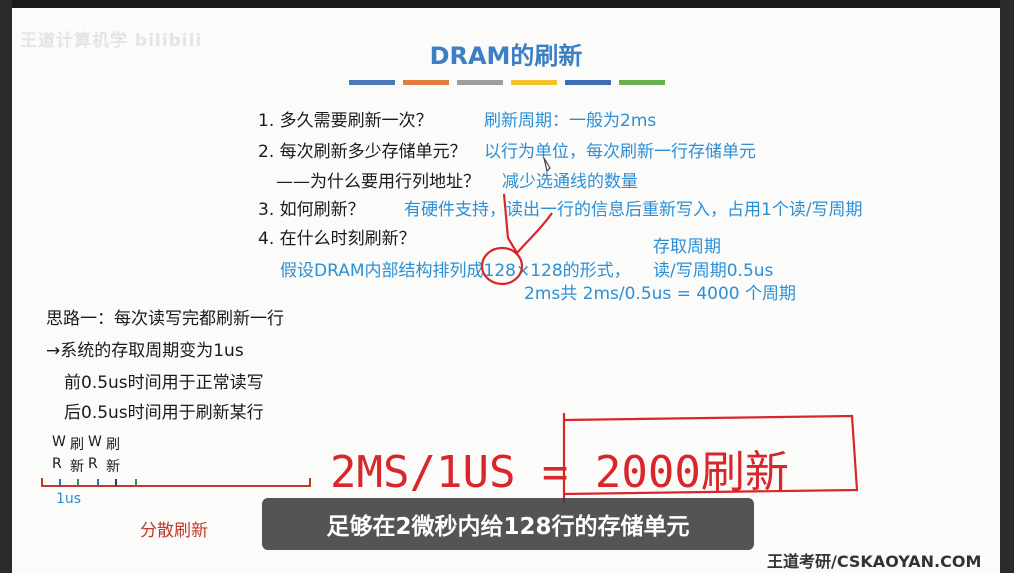  Describe the element at coordinates (1007, 286) in the screenshot. I see `video-frame-right` at that location.